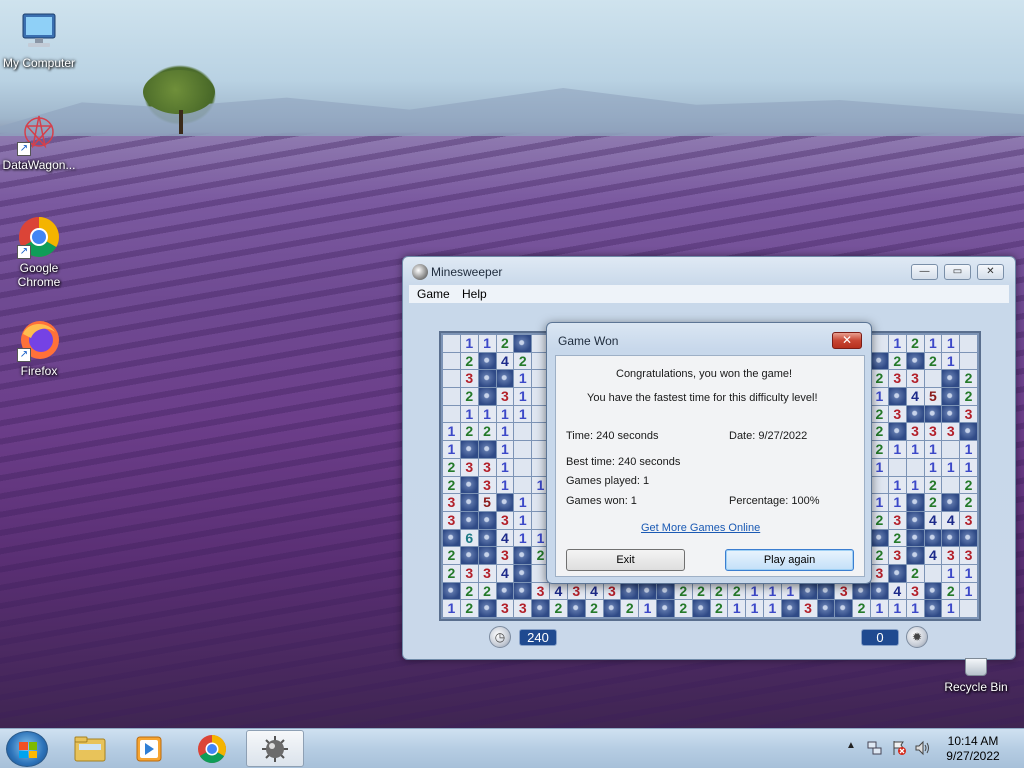 The width and height of the screenshot is (1024, 768). I want to click on exit-button: Exit, so click(625, 560).